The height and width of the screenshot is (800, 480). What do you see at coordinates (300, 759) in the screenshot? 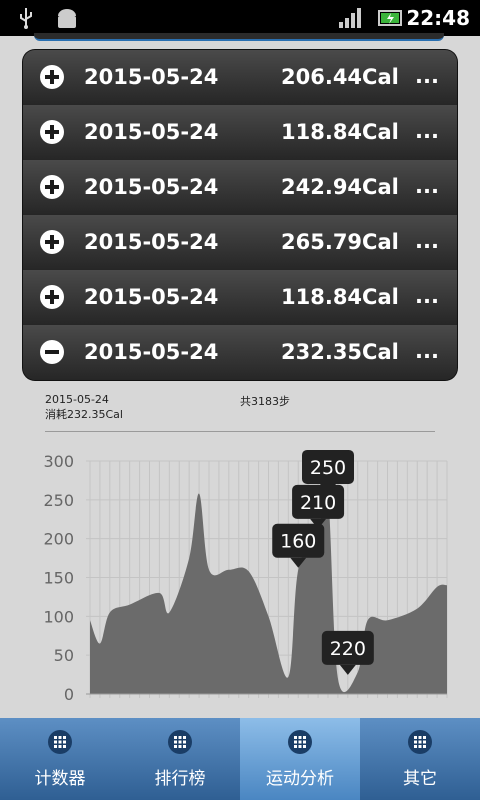
I see `tab-exercise-analysis: 运动分析` at bounding box center [300, 759].